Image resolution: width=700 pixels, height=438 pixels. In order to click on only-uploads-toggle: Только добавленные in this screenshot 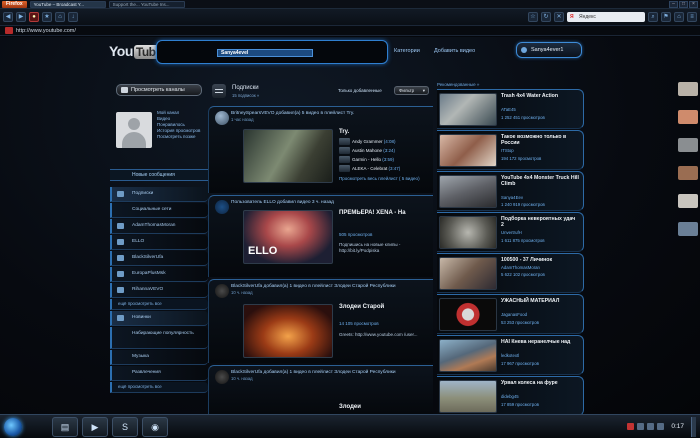, I will do `click(360, 90)`.